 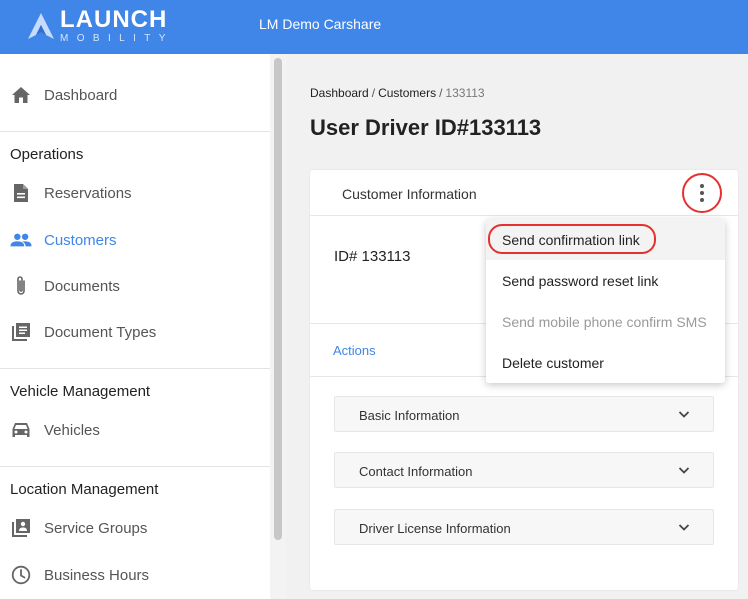 What do you see at coordinates (407, 93) in the screenshot?
I see `breadcrumb-customers: Customers` at bounding box center [407, 93].